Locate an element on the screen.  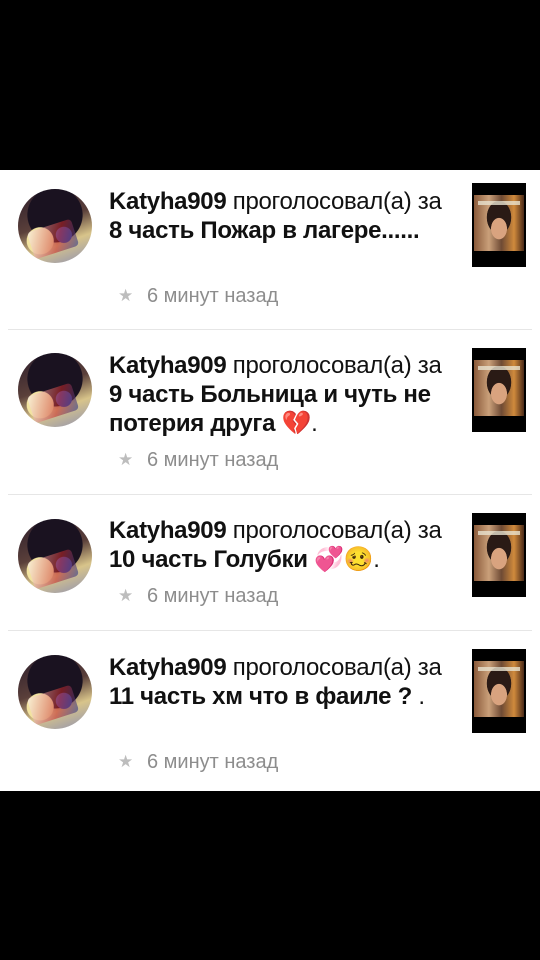
emoji-suffix: 💔. is located at coordinates (299, 423).